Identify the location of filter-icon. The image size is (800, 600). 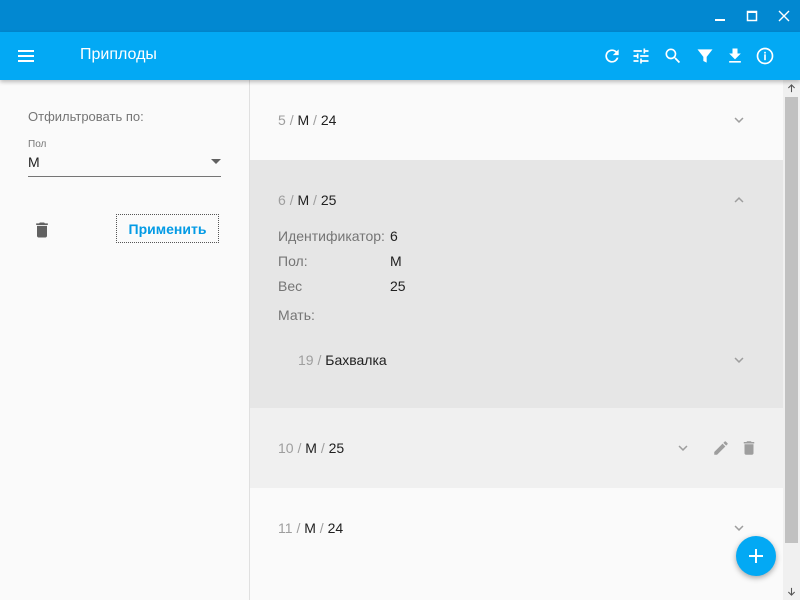
(705, 56).